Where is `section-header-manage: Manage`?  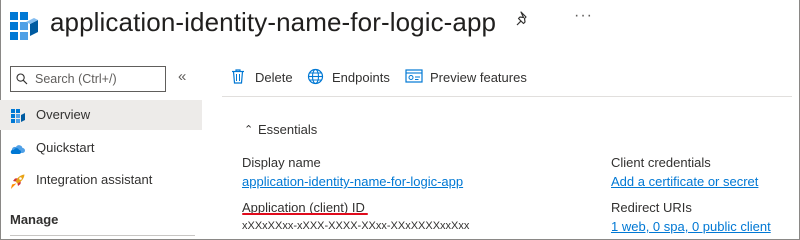
section-header-manage: Manage is located at coordinates (34, 219).